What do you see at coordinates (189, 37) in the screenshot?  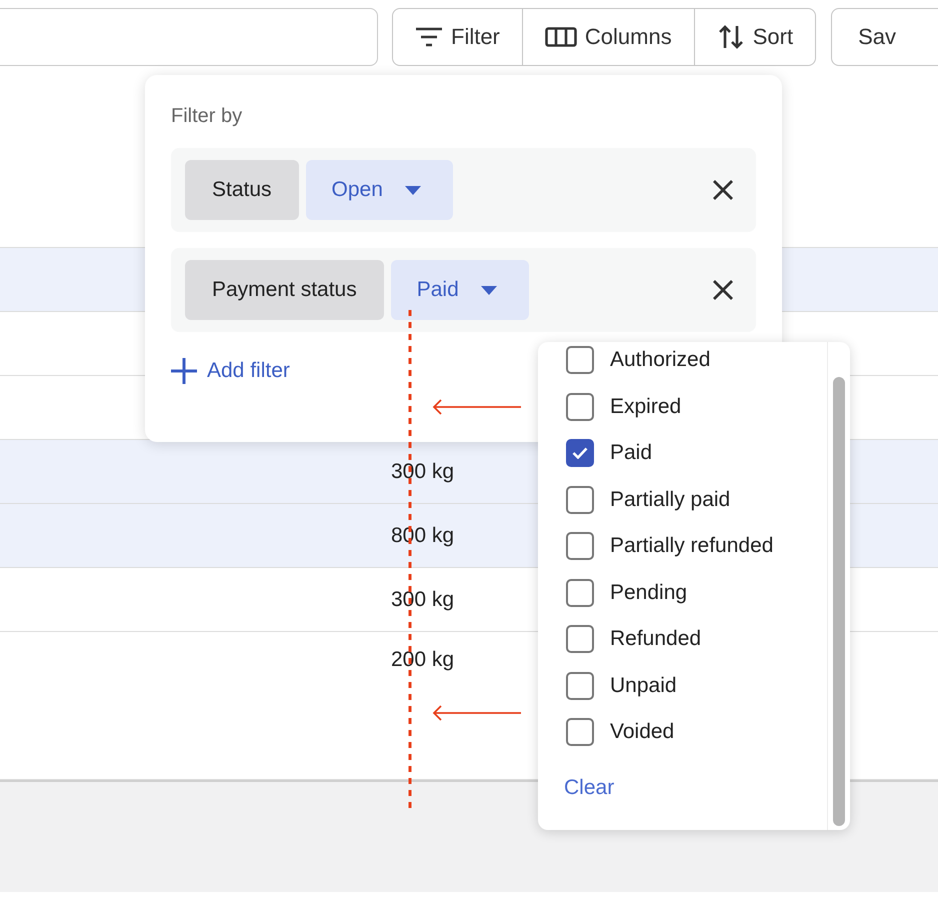 I see `search-field` at bounding box center [189, 37].